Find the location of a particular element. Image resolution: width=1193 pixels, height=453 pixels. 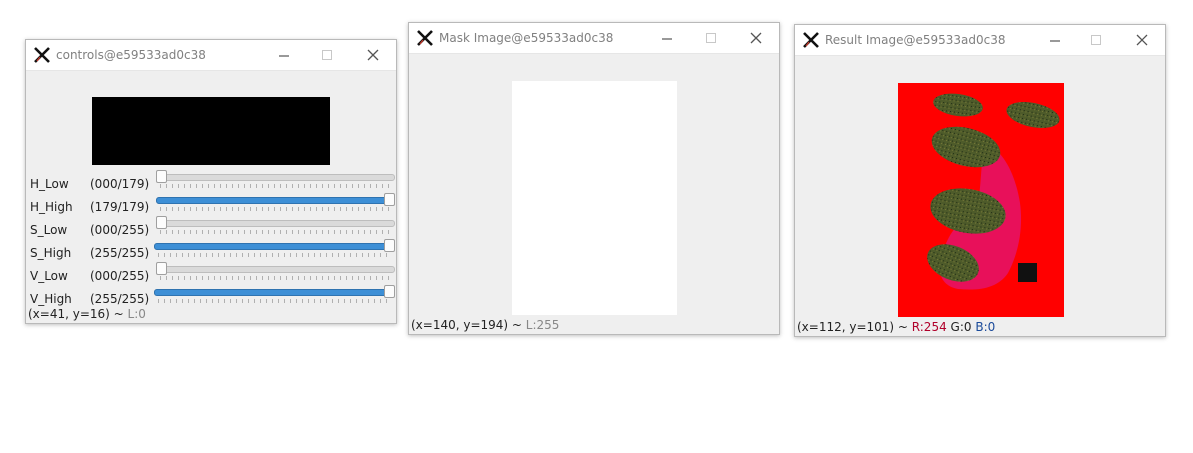

trackbar-slider-s-high is located at coordinates (274, 250).